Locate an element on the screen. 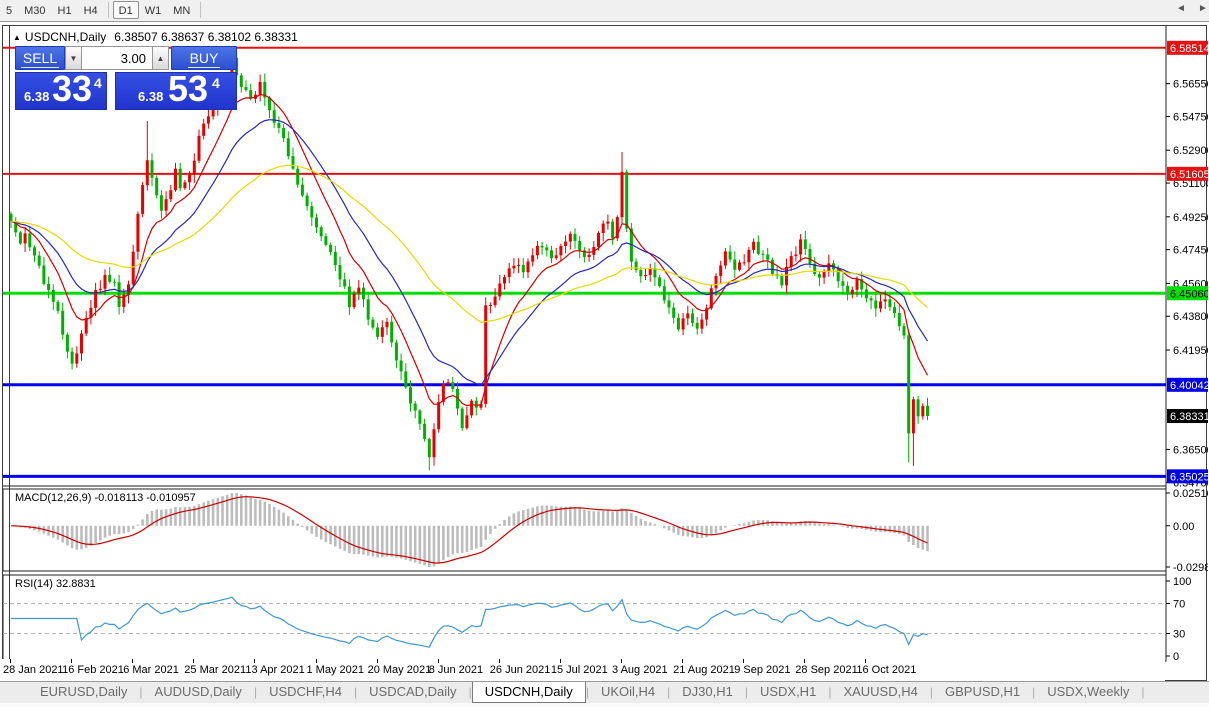 This screenshot has height=707, width=1209. date-label: 16 Oct 2021 is located at coordinates (886, 670).